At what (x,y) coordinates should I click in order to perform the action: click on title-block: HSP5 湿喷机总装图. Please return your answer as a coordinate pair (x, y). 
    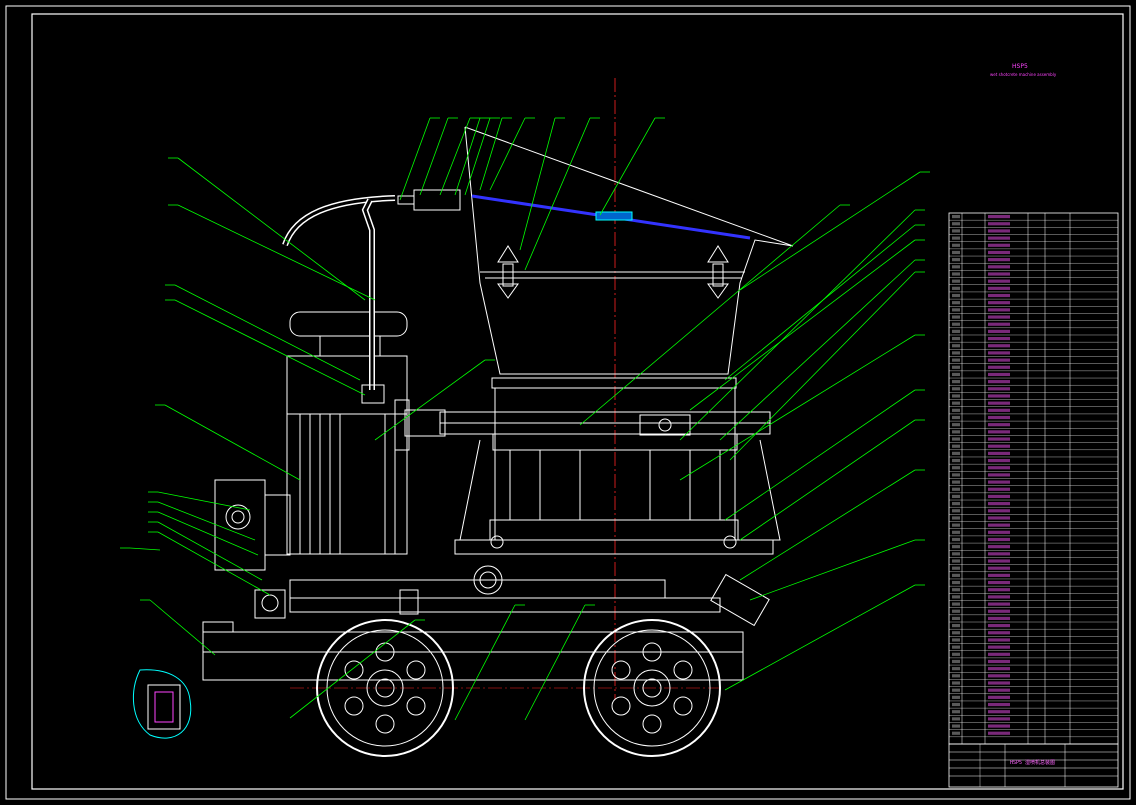
    Looking at the image, I should click on (1033, 765).